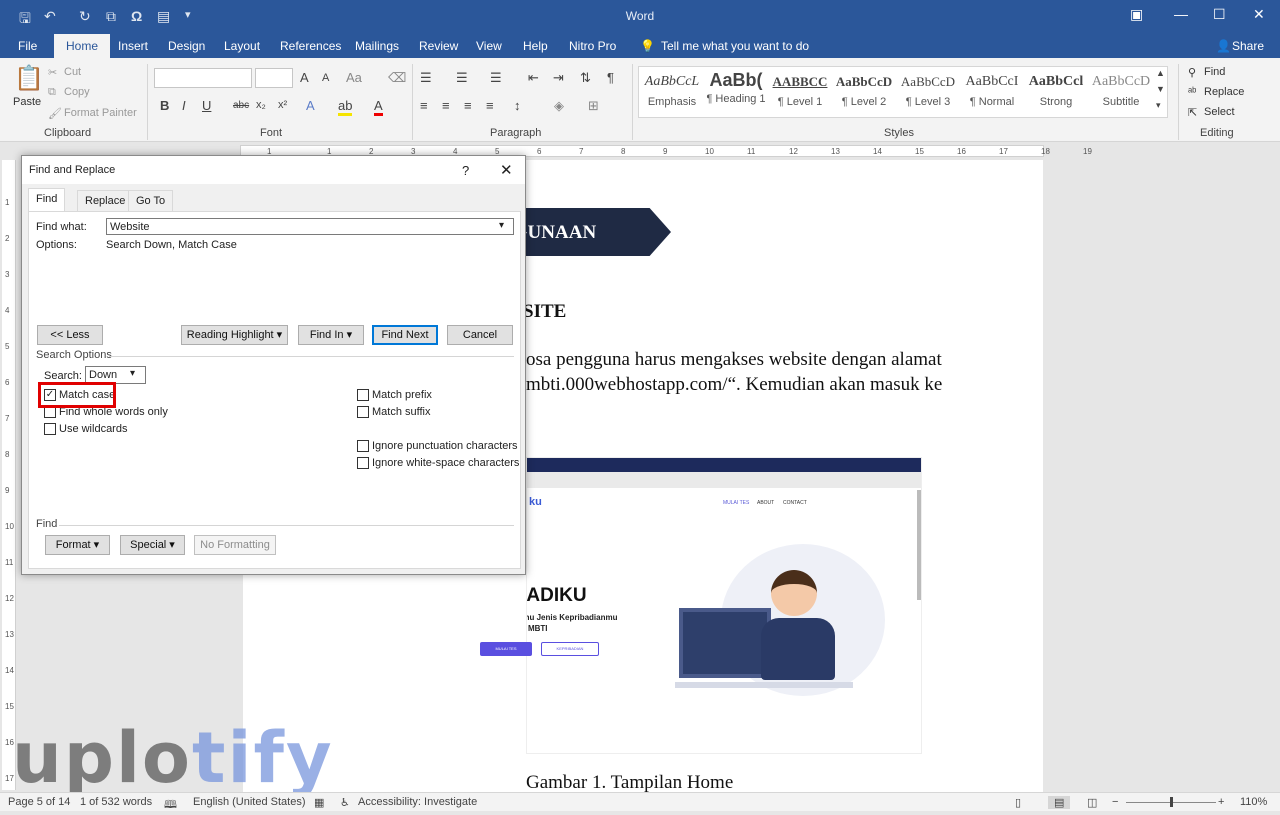 This screenshot has width=1280, height=815. I want to click on subscript-button: x₂, so click(261, 105).